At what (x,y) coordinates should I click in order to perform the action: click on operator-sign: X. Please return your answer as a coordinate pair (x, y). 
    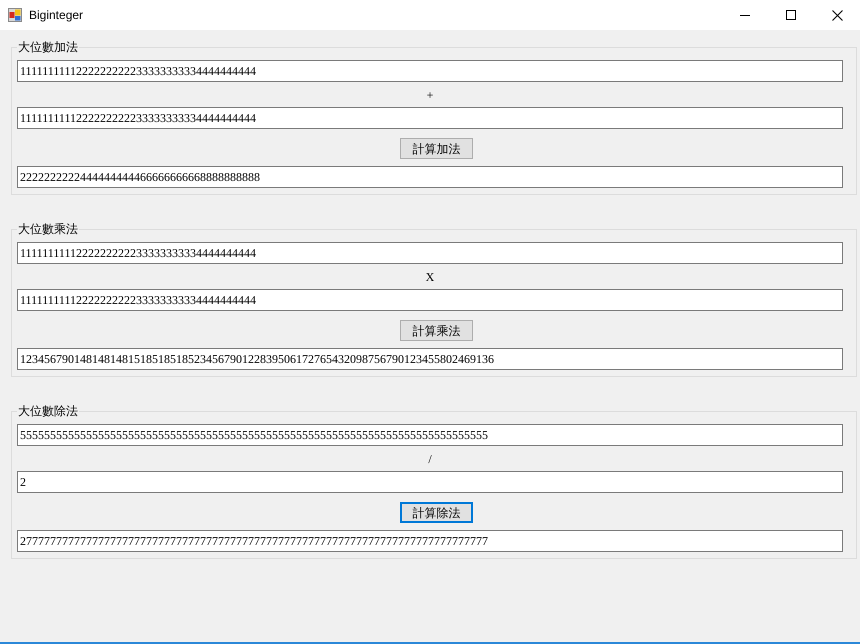
    Looking at the image, I should click on (430, 277).